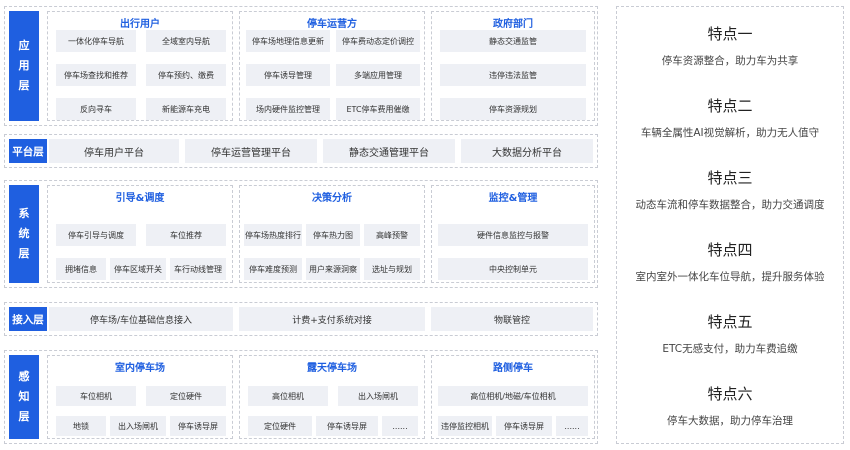  What do you see at coordinates (24, 45) in the screenshot?
I see `layer-label-char: 应` at bounding box center [24, 45].